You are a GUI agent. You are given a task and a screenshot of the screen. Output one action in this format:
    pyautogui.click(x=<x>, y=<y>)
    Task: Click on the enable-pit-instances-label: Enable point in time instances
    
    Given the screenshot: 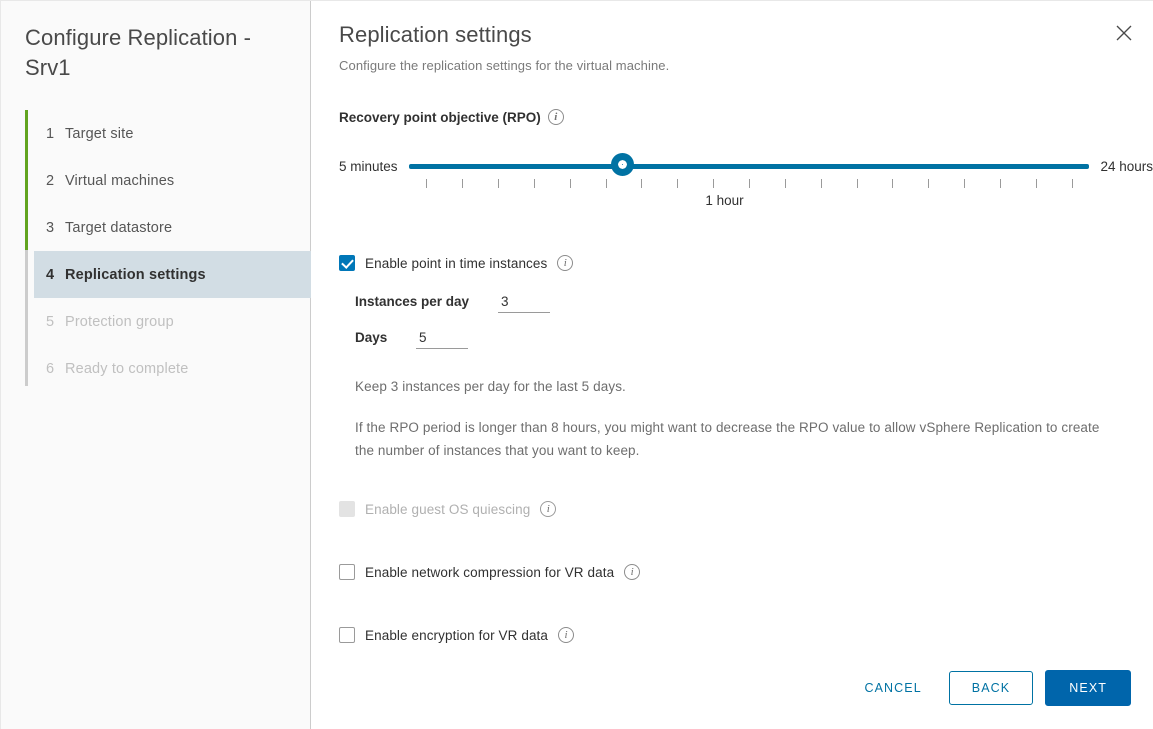 What is the action you would take?
    pyautogui.click(x=456, y=263)
    